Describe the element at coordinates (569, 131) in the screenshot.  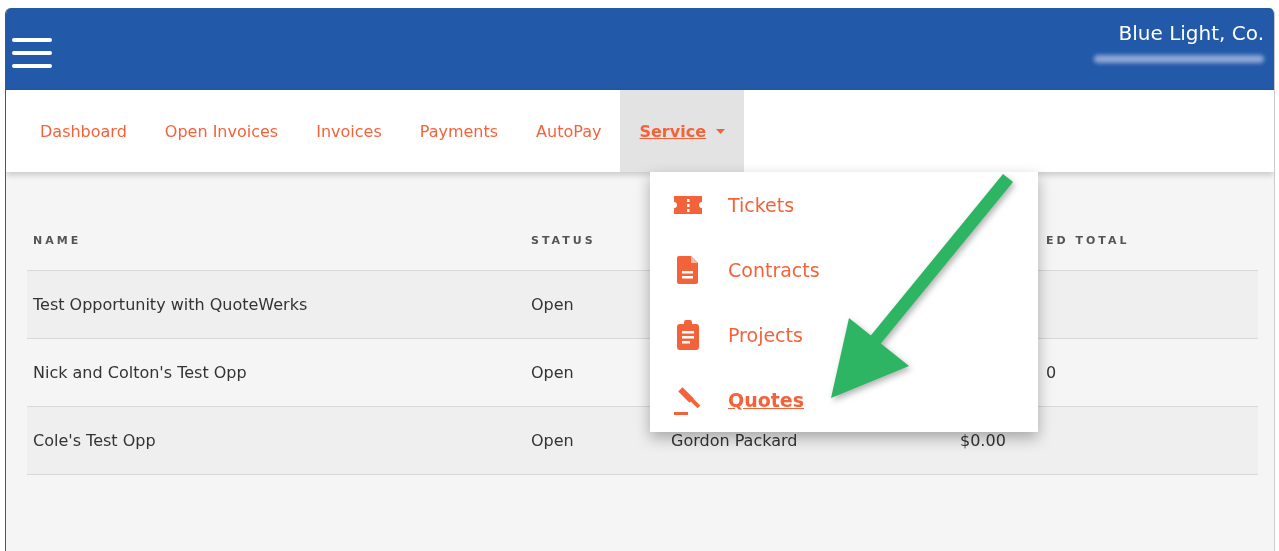
I see `nav-tab: AutoPay` at that location.